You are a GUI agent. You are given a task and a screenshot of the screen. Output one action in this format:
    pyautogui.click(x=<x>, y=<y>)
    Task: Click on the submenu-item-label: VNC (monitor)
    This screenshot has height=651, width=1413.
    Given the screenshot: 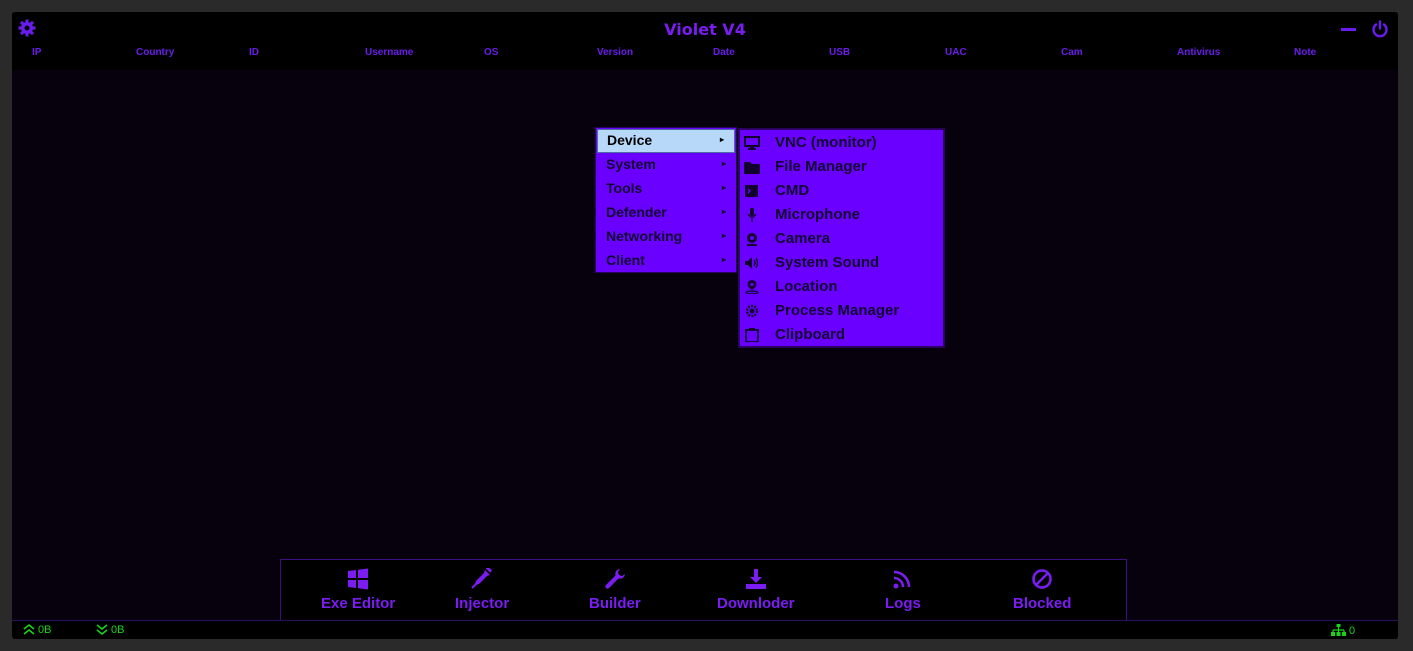 What is the action you would take?
    pyautogui.click(x=826, y=142)
    